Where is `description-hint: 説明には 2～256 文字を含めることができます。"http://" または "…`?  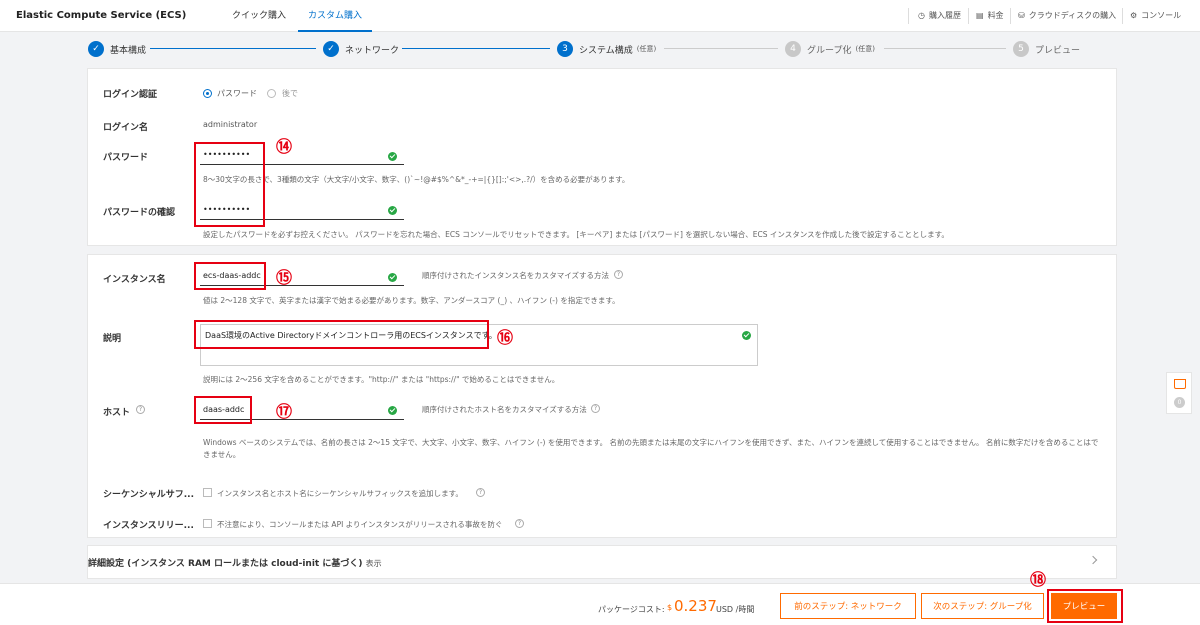 description-hint: 説明には 2～256 文字を含めることができます。"http://" または "… is located at coordinates (381, 379).